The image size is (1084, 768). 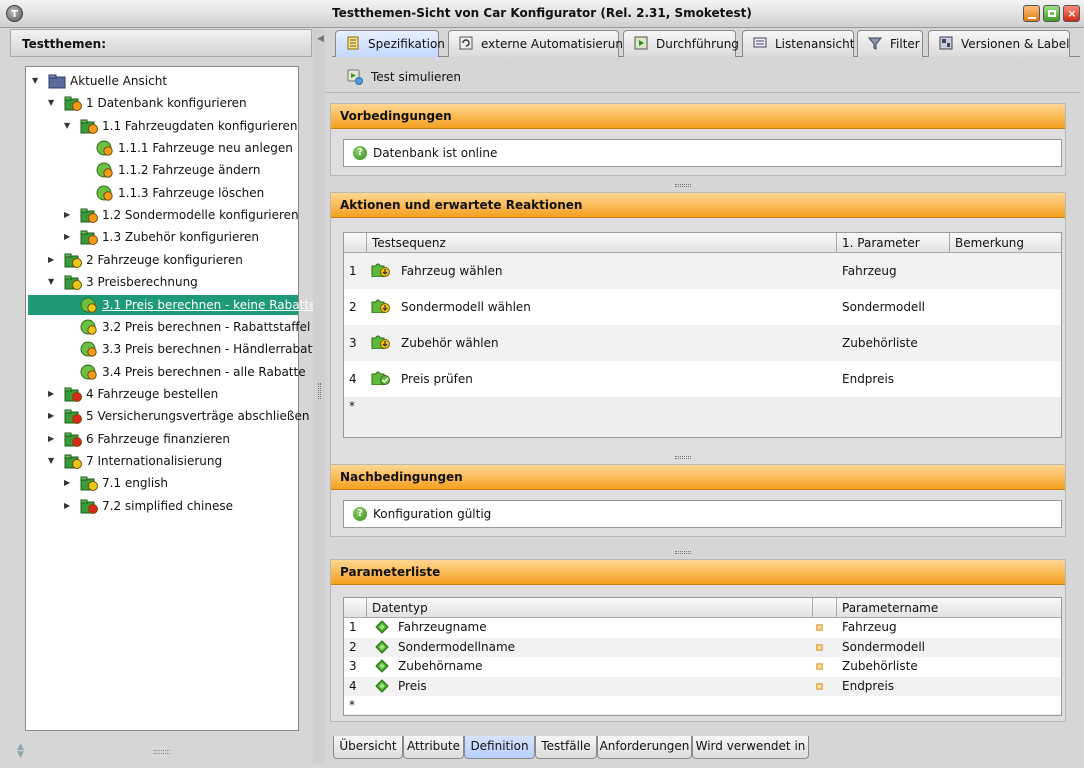 I want to click on postcondition-item: ? Konfiguration gültig, so click(x=702, y=514).